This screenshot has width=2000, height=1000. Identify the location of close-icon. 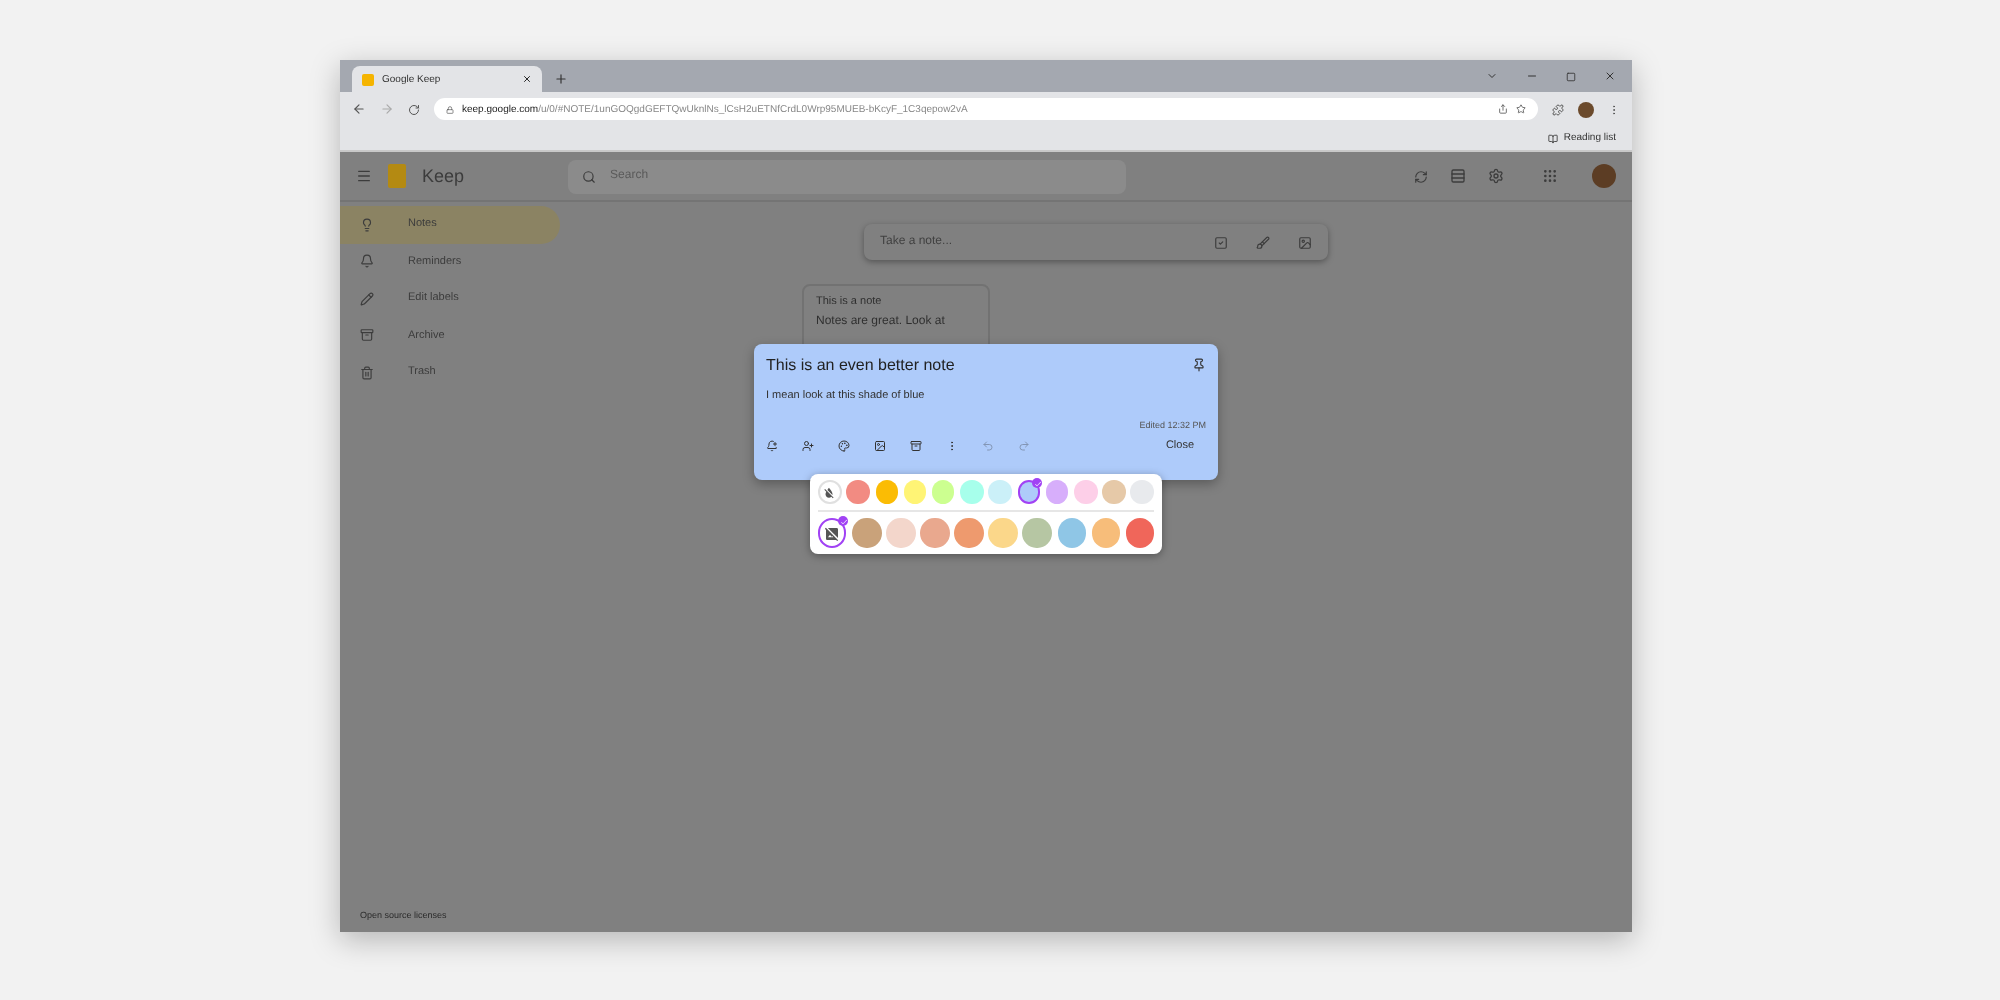
(1610, 76).